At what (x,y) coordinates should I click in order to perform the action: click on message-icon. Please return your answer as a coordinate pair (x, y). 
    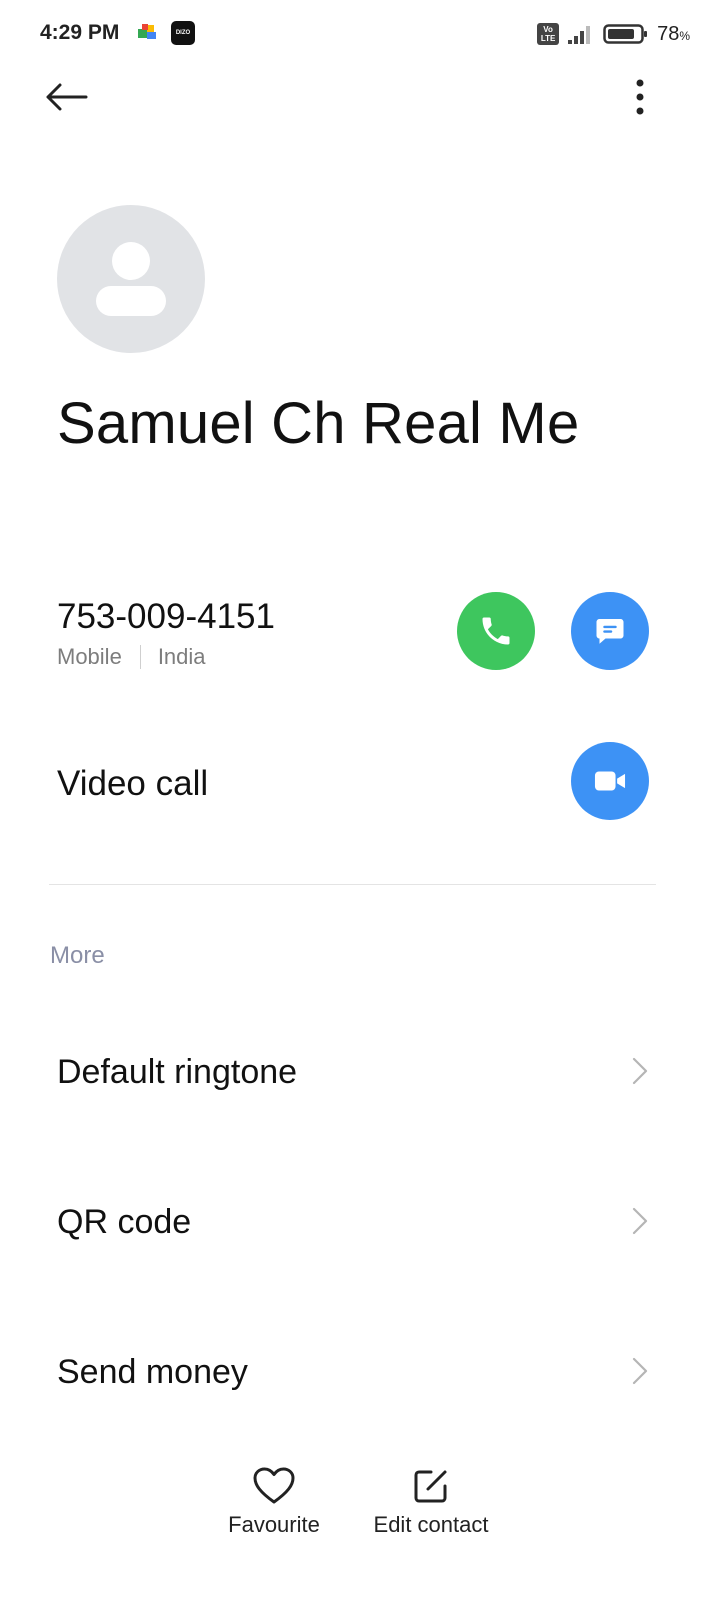
    Looking at the image, I should click on (610, 631).